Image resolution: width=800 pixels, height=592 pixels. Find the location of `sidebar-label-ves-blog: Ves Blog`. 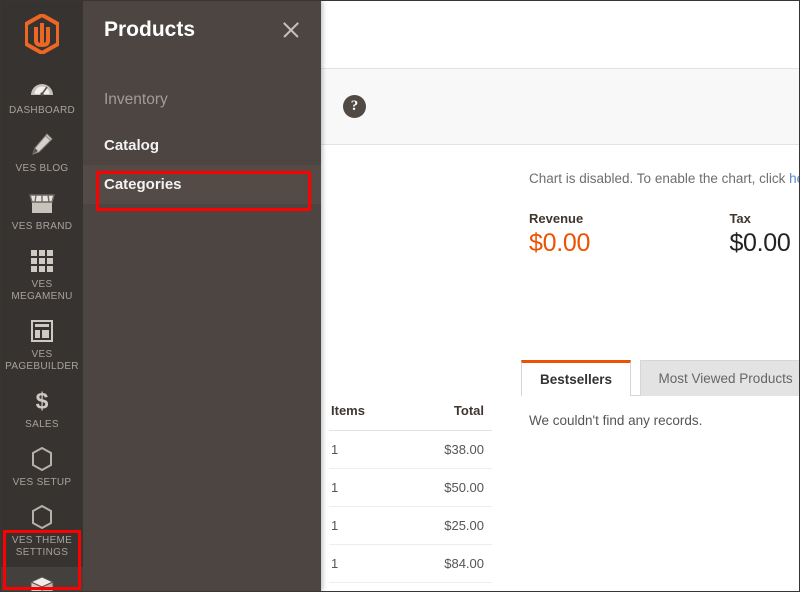

sidebar-label-ves-blog: Ves Blog is located at coordinates (42, 168).